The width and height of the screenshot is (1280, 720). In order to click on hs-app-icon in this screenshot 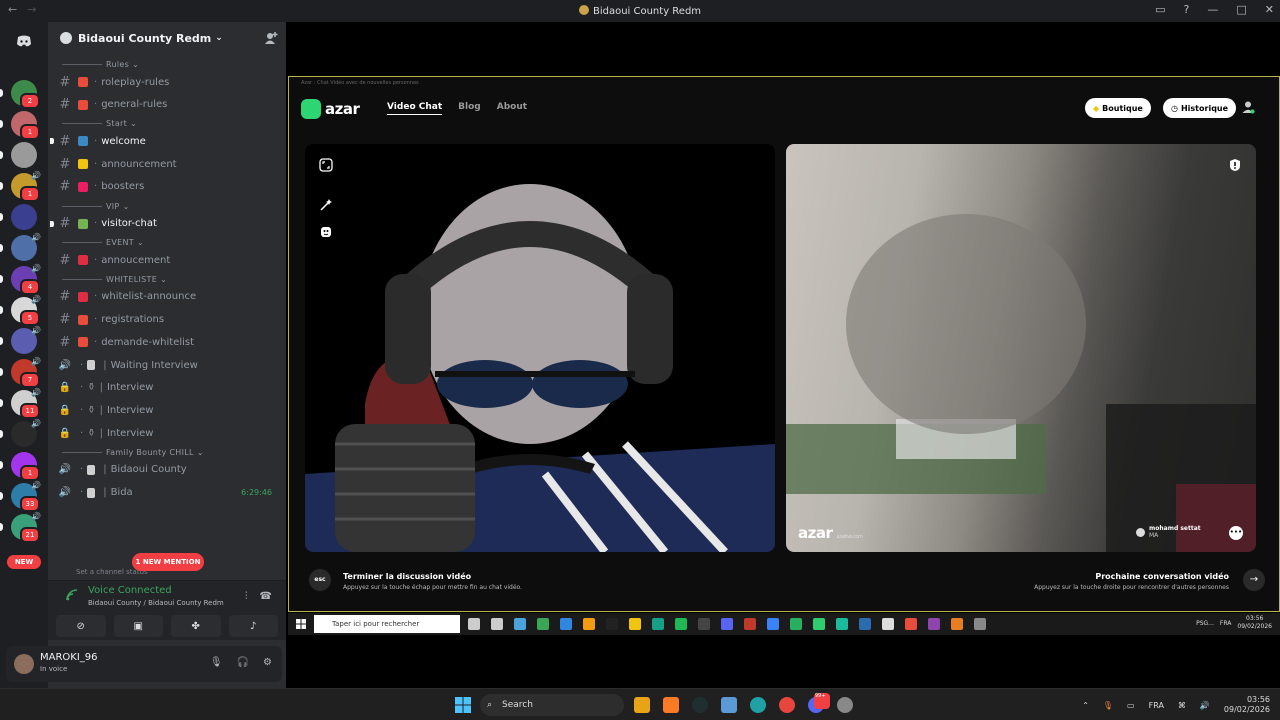, I will do `click(700, 705)`.